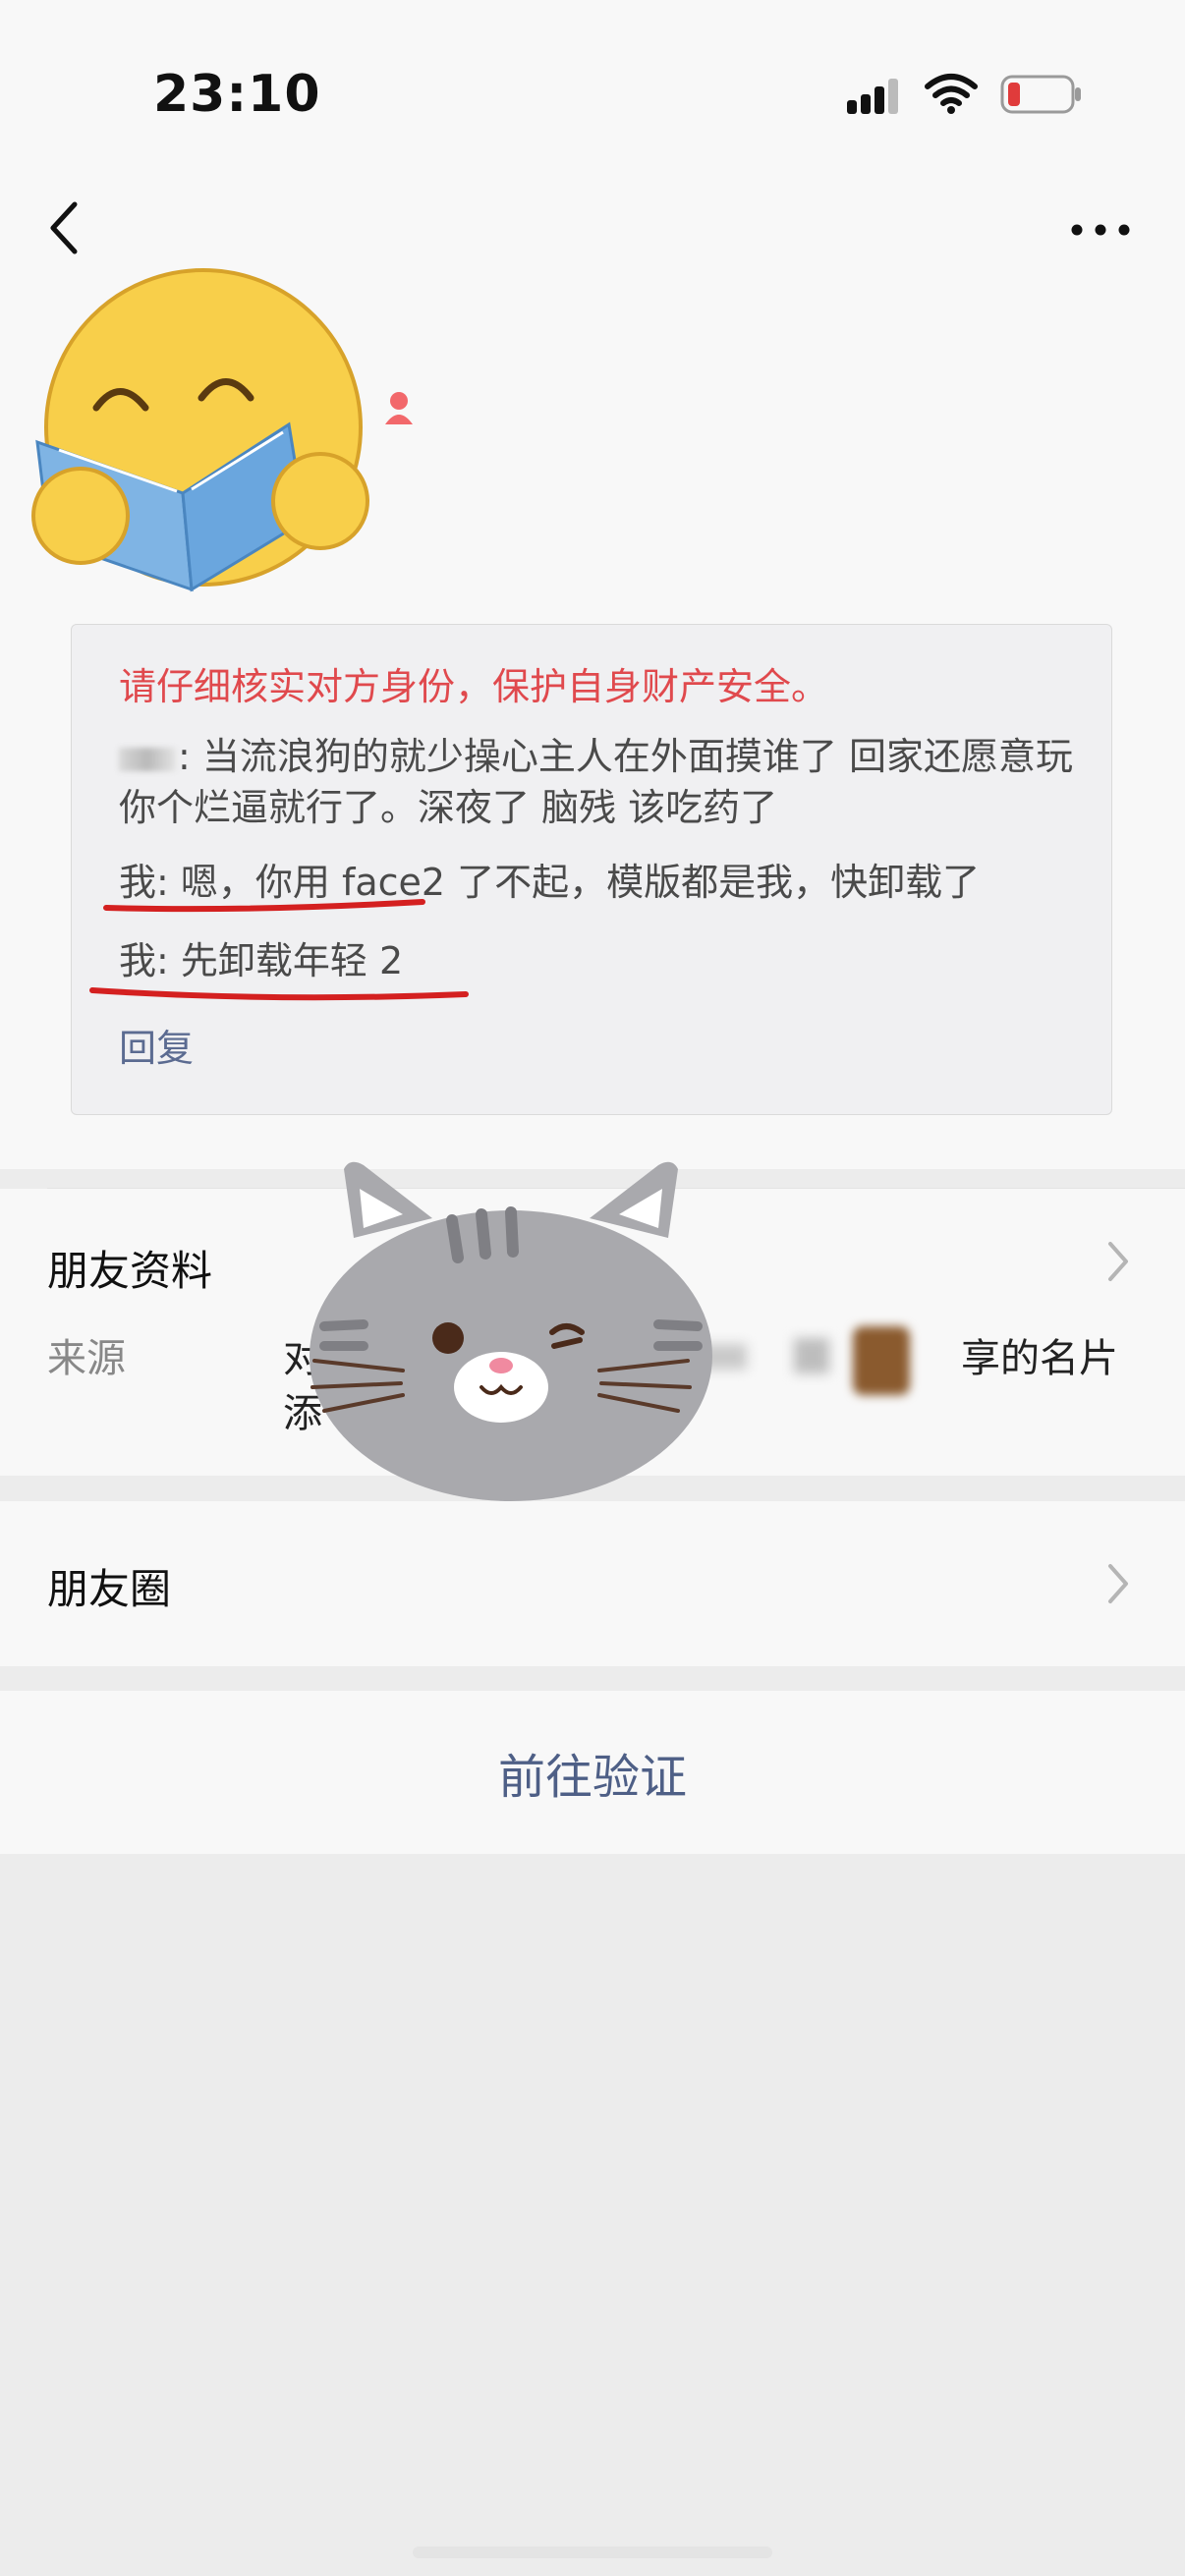 Image resolution: width=1185 pixels, height=2576 pixels. I want to click on redacted-name, so click(148, 759).